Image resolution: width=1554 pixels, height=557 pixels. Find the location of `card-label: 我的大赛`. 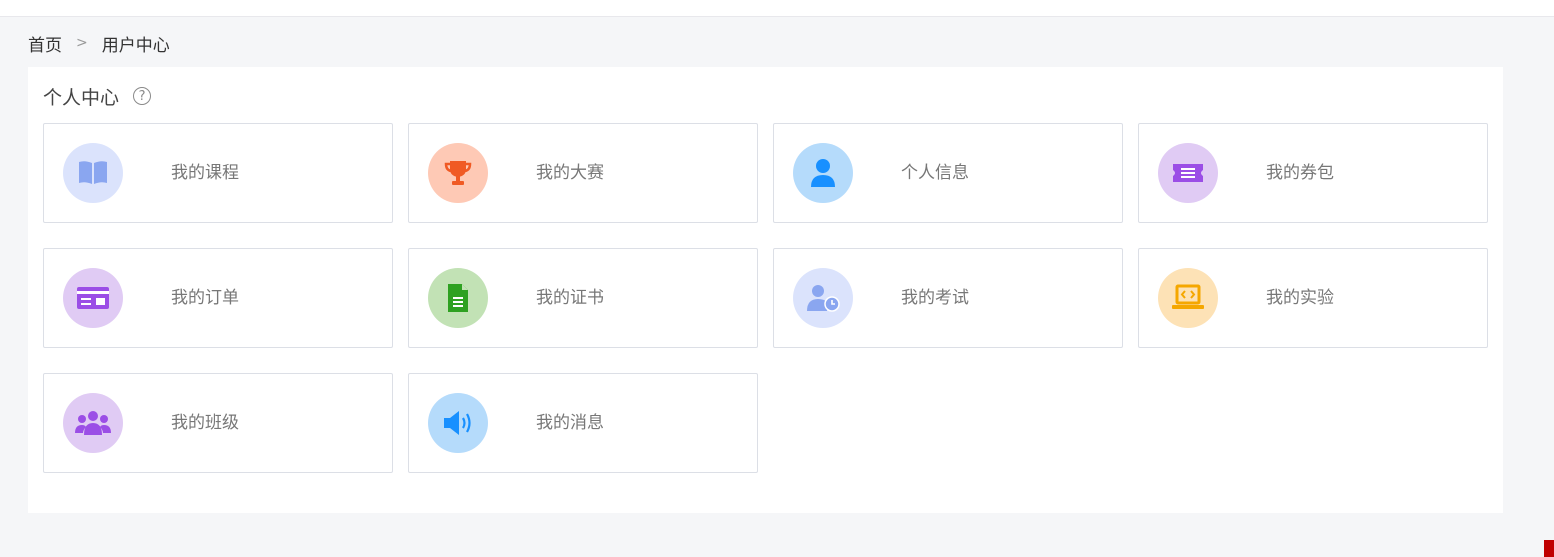

card-label: 我的大赛 is located at coordinates (570, 173).